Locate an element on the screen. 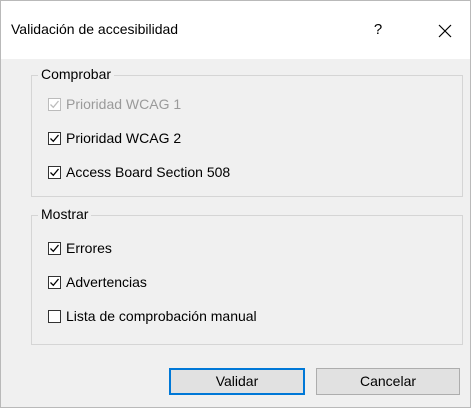 The height and width of the screenshot is (408, 471). manual-checklist-label: Lista de comprobación manual is located at coordinates (161, 316).